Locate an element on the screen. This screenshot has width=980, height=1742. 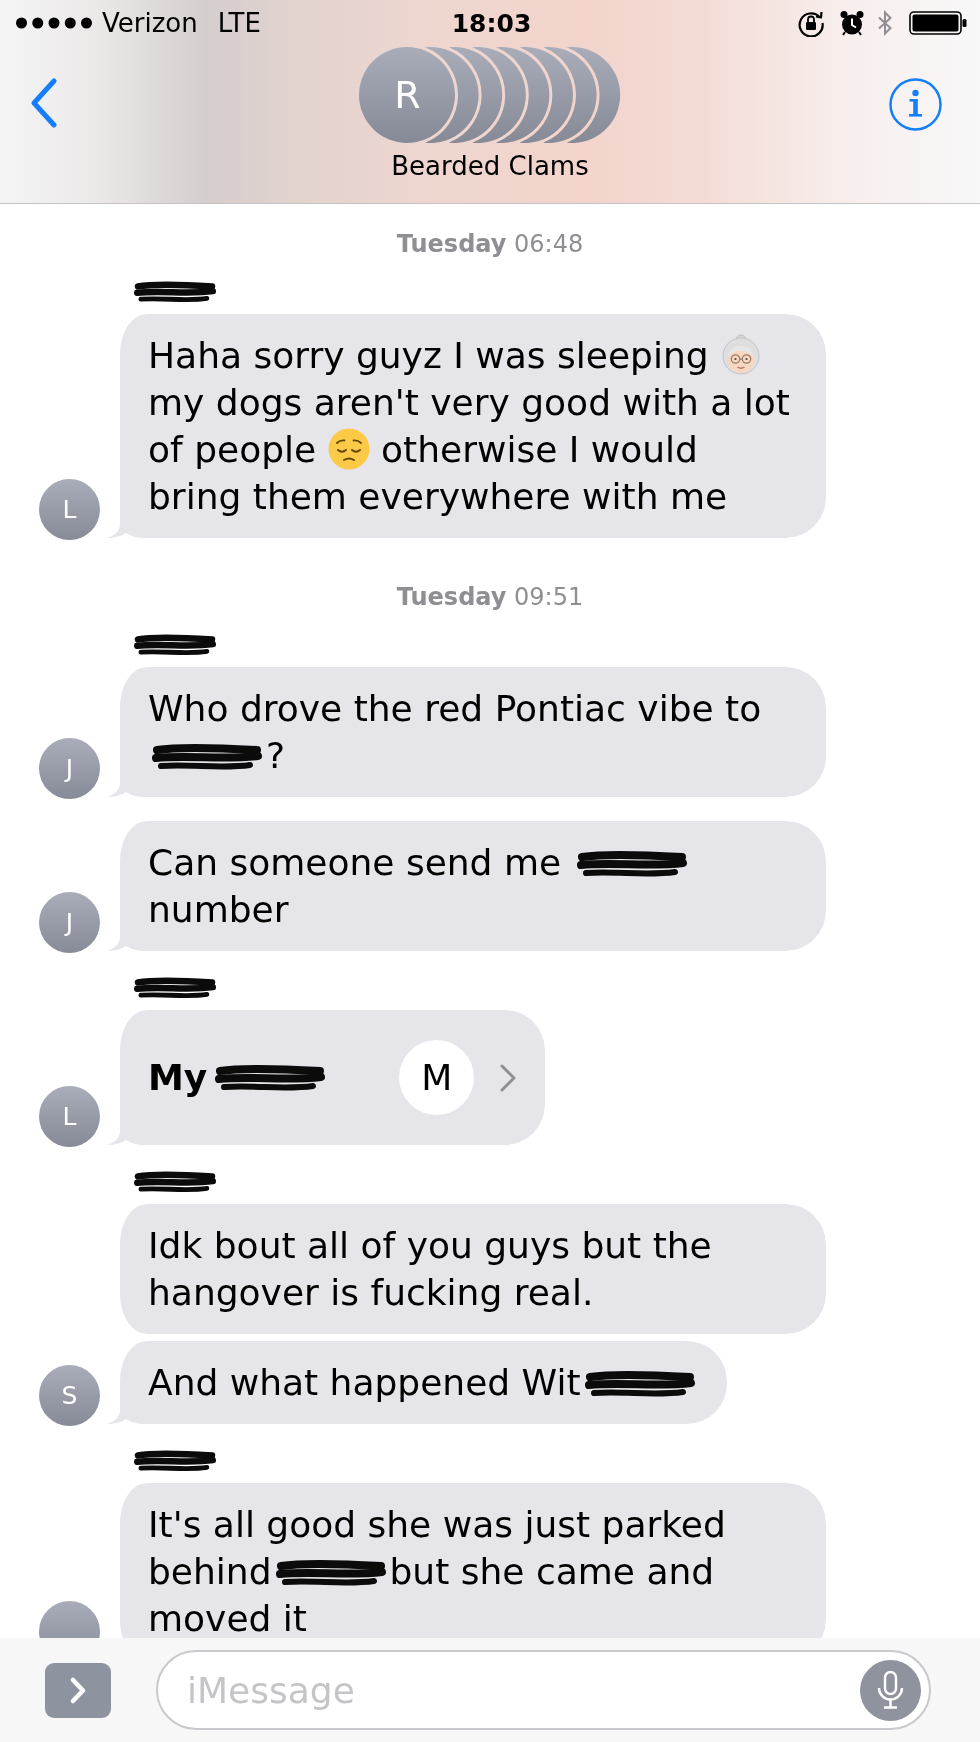
back-icon is located at coordinates (44, 103).